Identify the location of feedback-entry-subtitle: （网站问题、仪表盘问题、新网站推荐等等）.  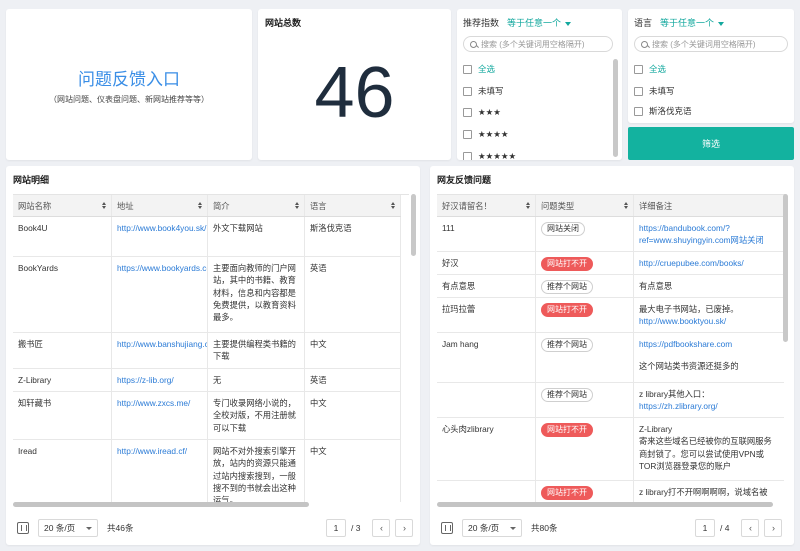
(129, 99).